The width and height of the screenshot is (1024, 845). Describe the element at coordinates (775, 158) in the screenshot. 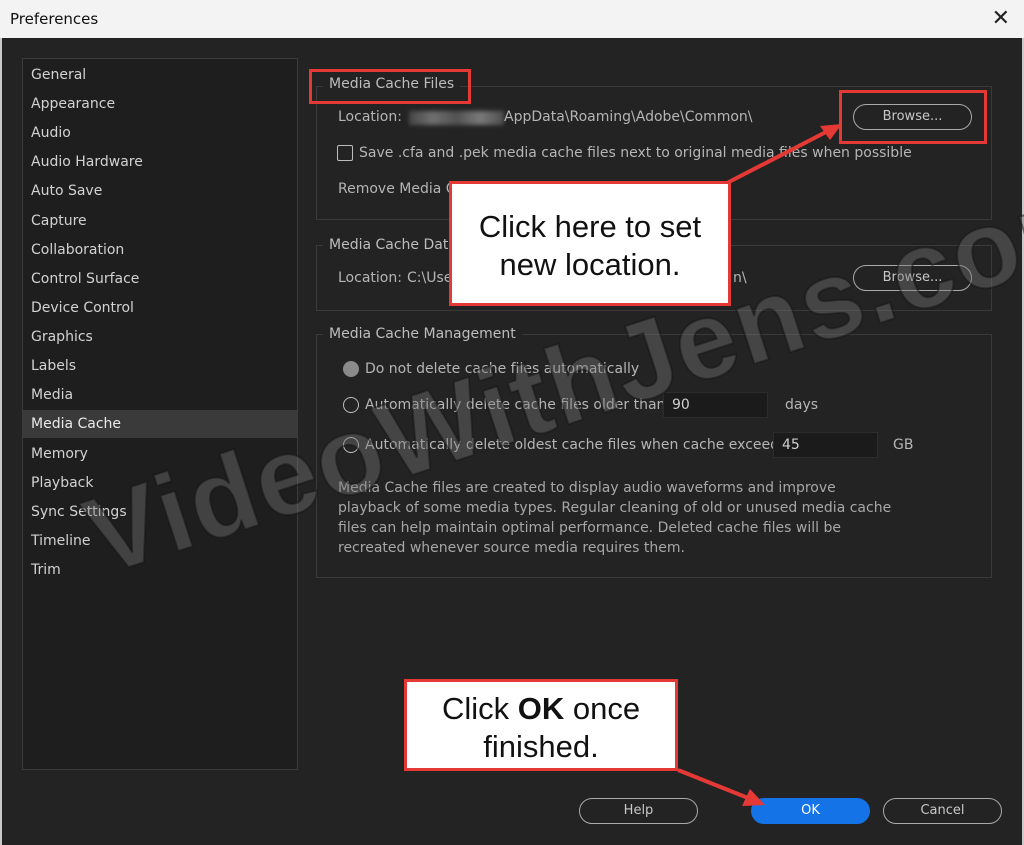

I see `arrow-to-browse` at that location.